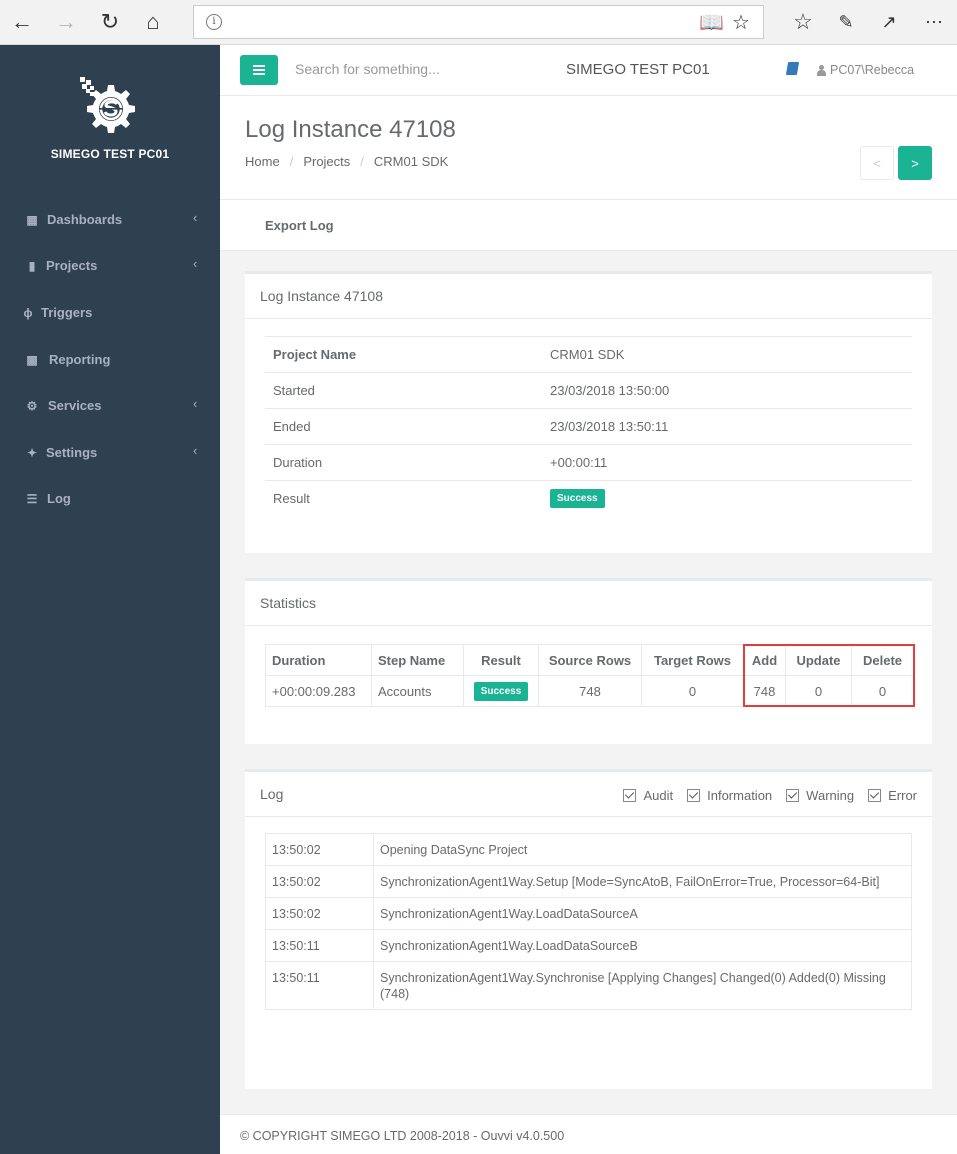 The height and width of the screenshot is (1154, 957). What do you see at coordinates (818, 691) in the screenshot?
I see `update-count-cell: 0` at bounding box center [818, 691].